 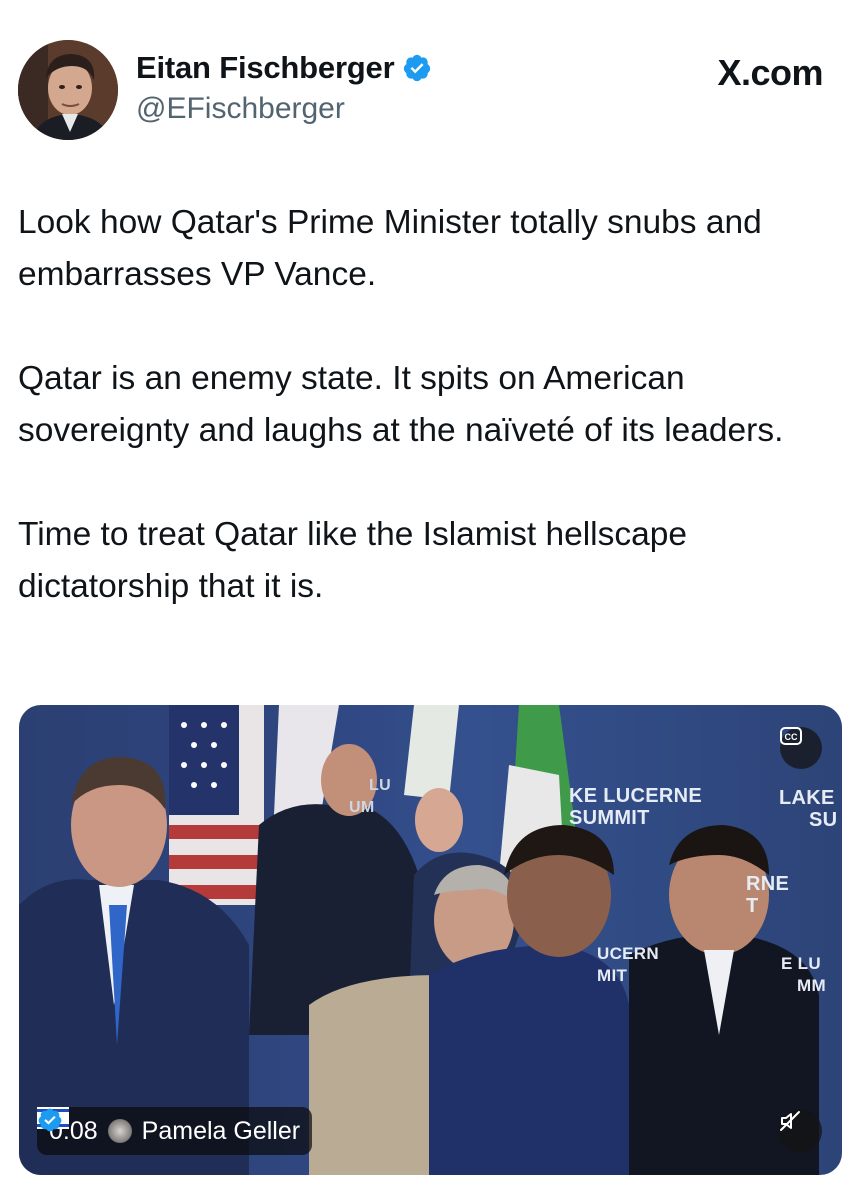 I want to click on tweet-header: Eitan Fischberger @EFischberger X.com, so click(x=430, y=90).